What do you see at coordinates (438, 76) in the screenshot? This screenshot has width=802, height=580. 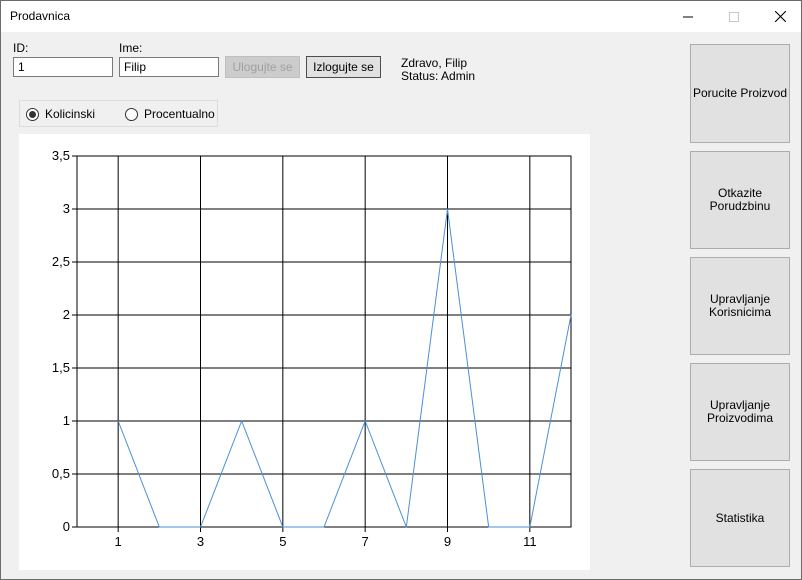 I see `status-text: Status: Admin` at bounding box center [438, 76].